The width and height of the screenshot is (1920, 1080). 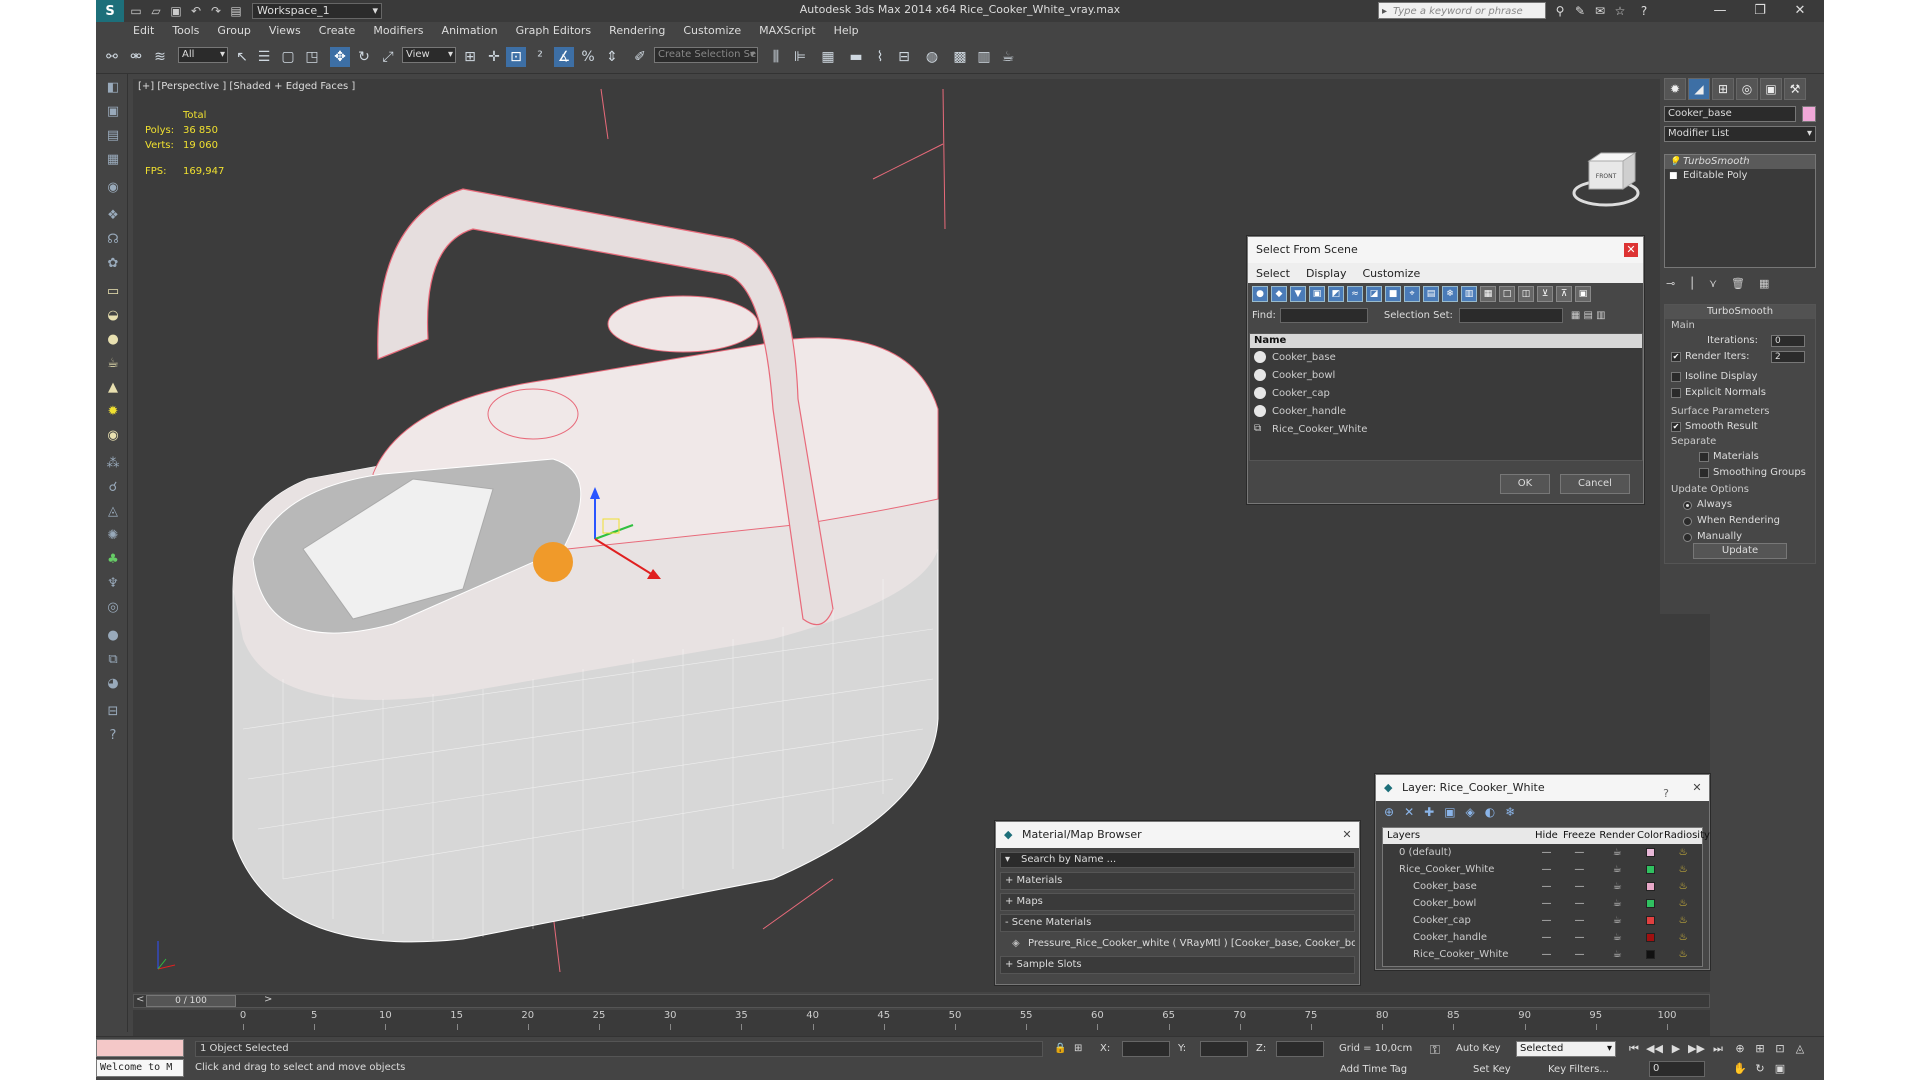 What do you see at coordinates (540, 57) in the screenshot?
I see `snaps-toggle-icon: ²` at bounding box center [540, 57].